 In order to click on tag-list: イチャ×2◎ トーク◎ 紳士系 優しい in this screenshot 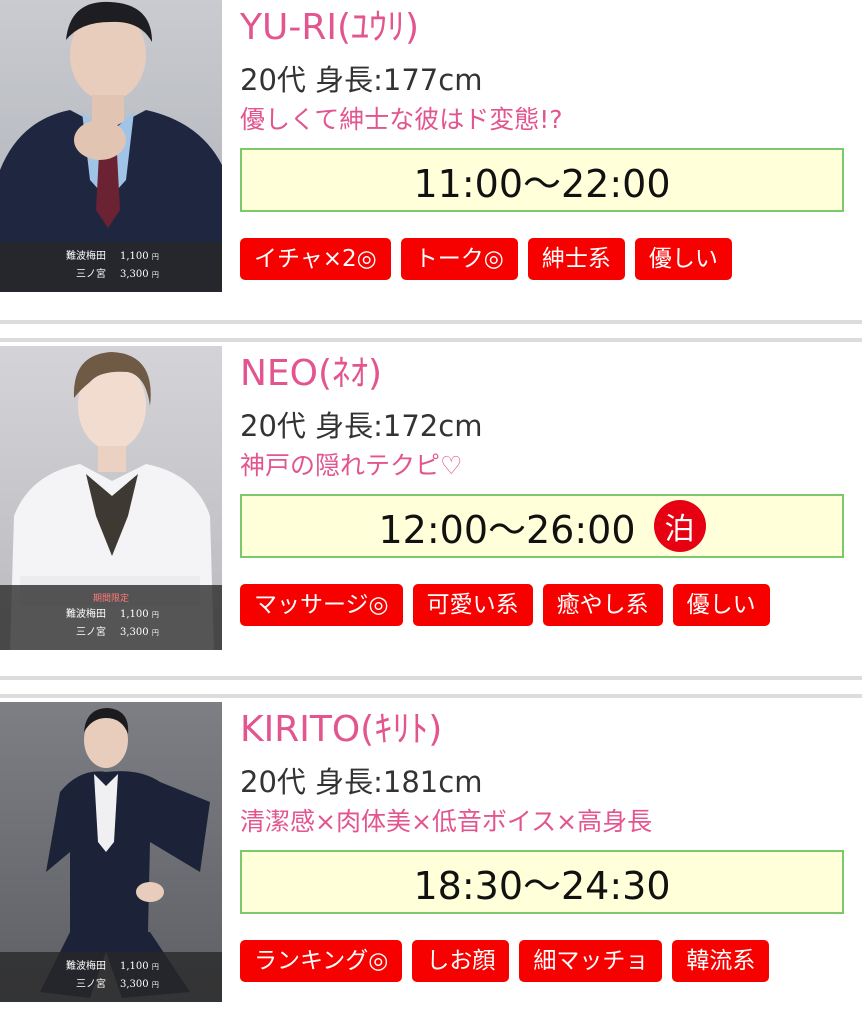, I will do `click(545, 259)`.